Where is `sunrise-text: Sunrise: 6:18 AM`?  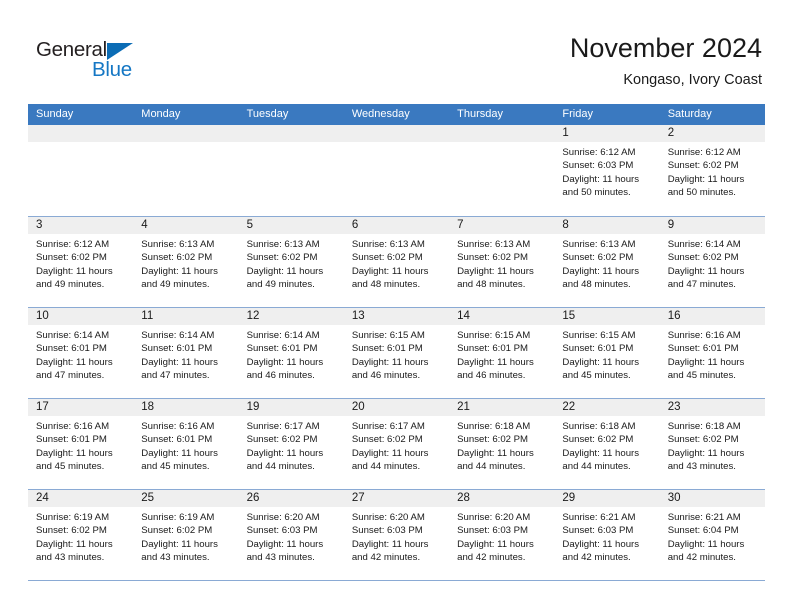 sunrise-text: Sunrise: 6:18 AM is located at coordinates (599, 426).